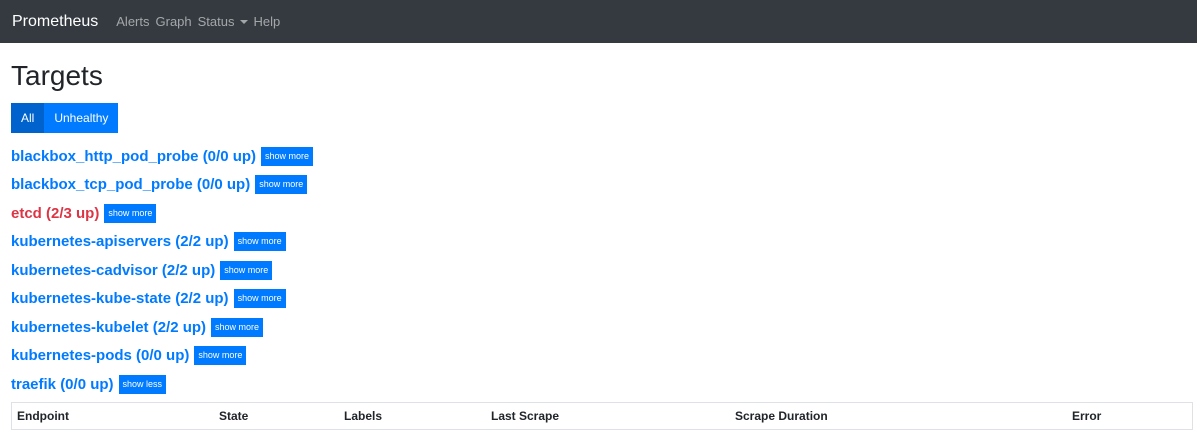 This screenshot has width=1197, height=437. I want to click on target-row: kubernetes-apiservers (2/2 up) show more, so click(598, 242).